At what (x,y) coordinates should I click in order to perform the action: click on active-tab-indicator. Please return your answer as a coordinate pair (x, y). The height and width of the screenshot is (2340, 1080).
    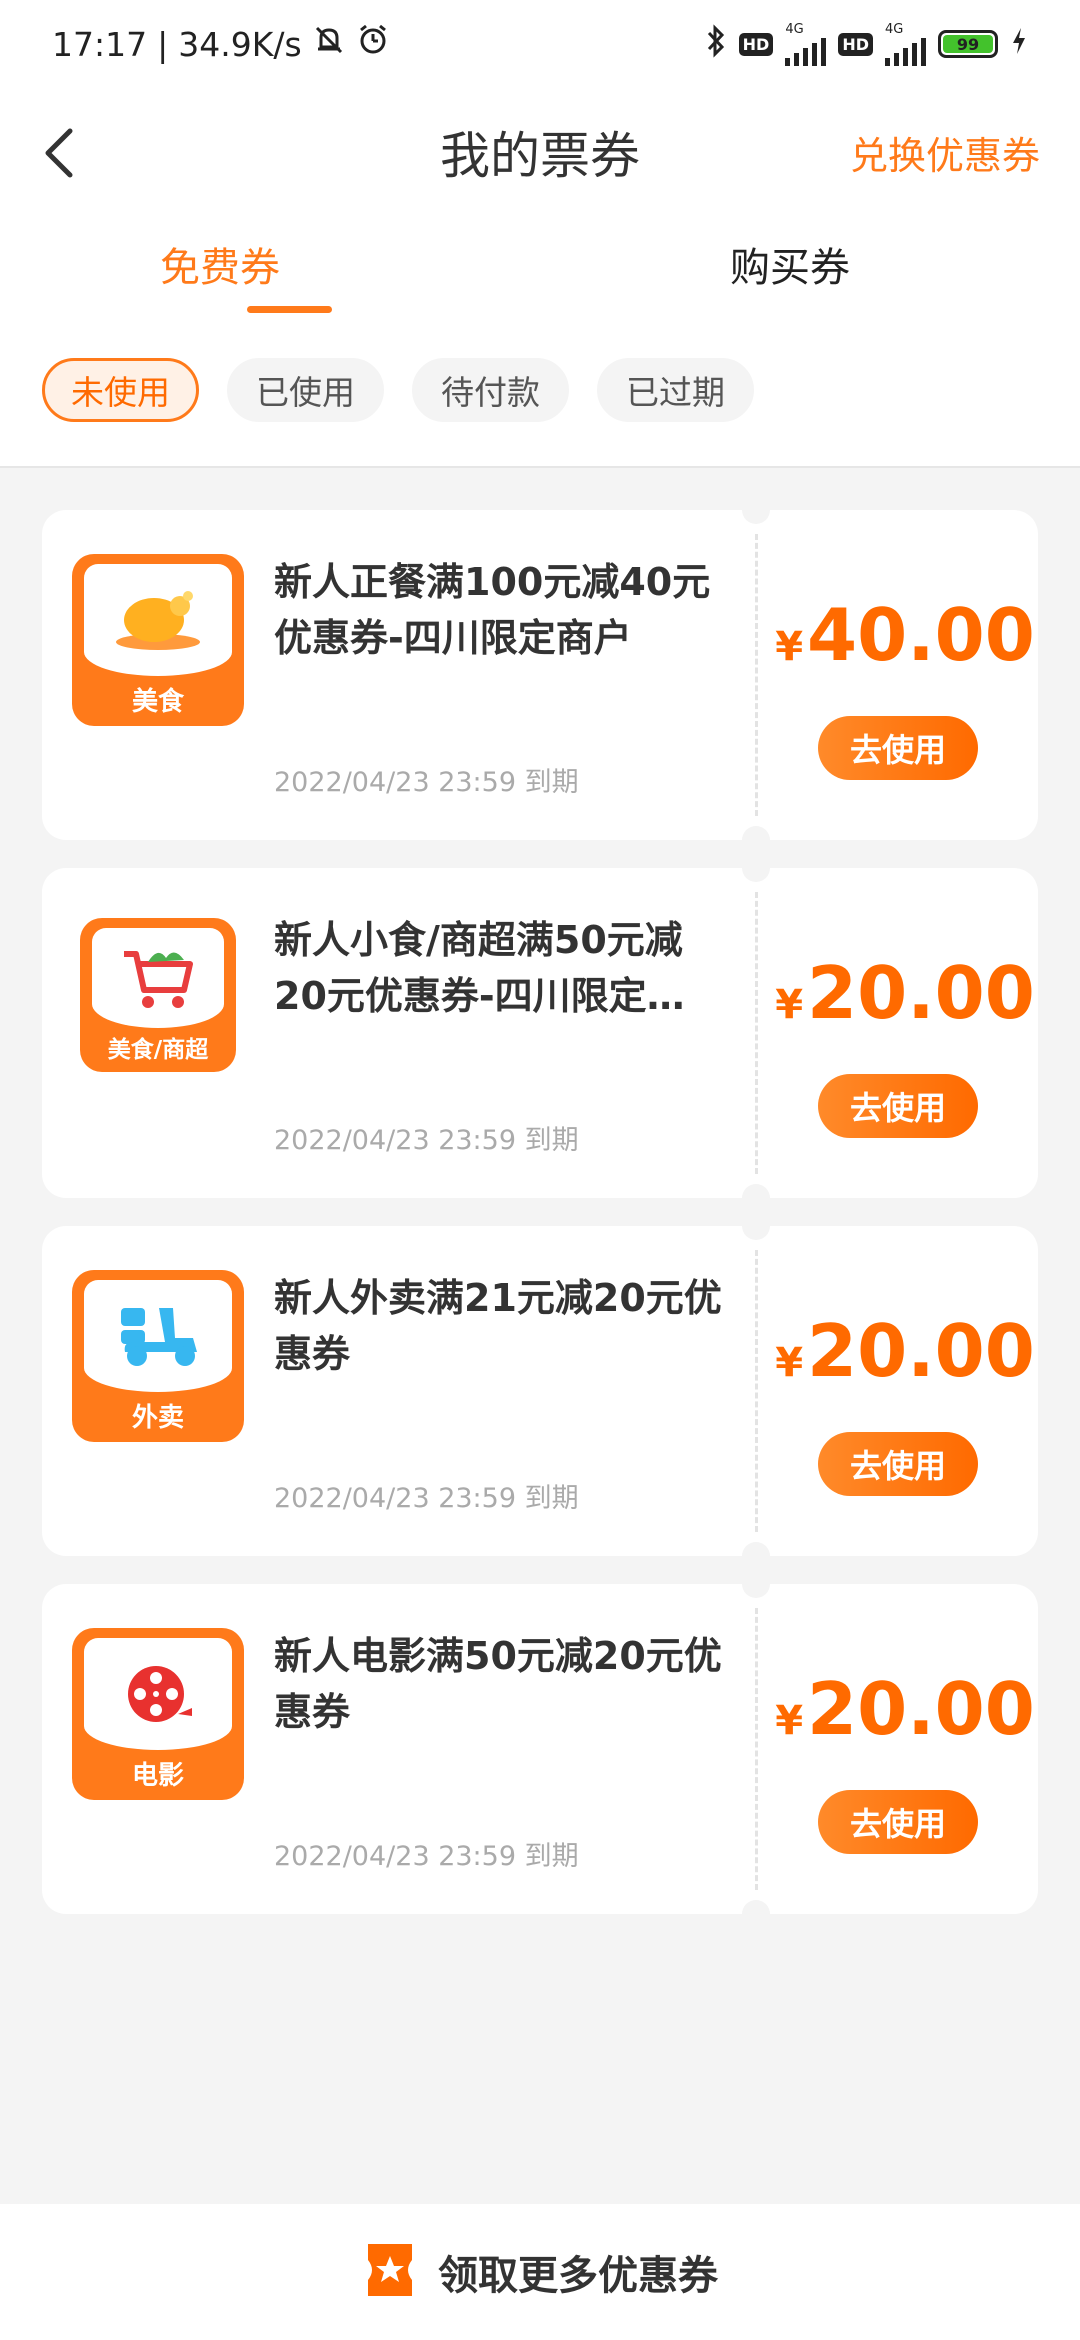
    Looking at the image, I should click on (289, 309).